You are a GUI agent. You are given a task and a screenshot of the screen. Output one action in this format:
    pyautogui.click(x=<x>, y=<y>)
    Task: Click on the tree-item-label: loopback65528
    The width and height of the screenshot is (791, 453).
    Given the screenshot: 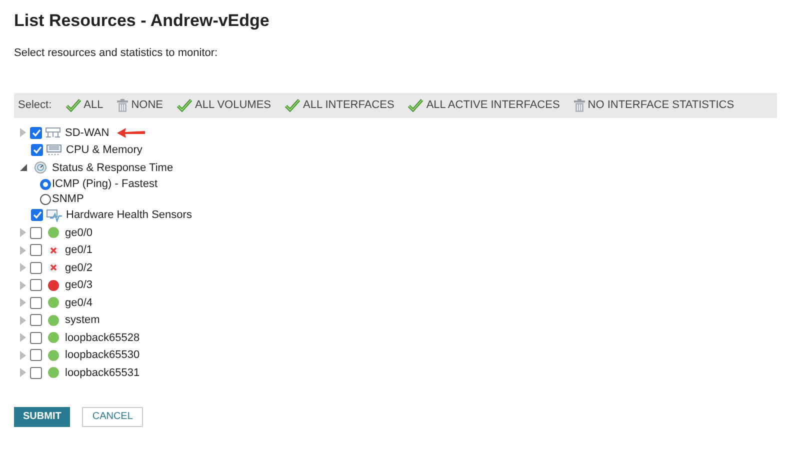 What is the action you would take?
    pyautogui.click(x=102, y=338)
    